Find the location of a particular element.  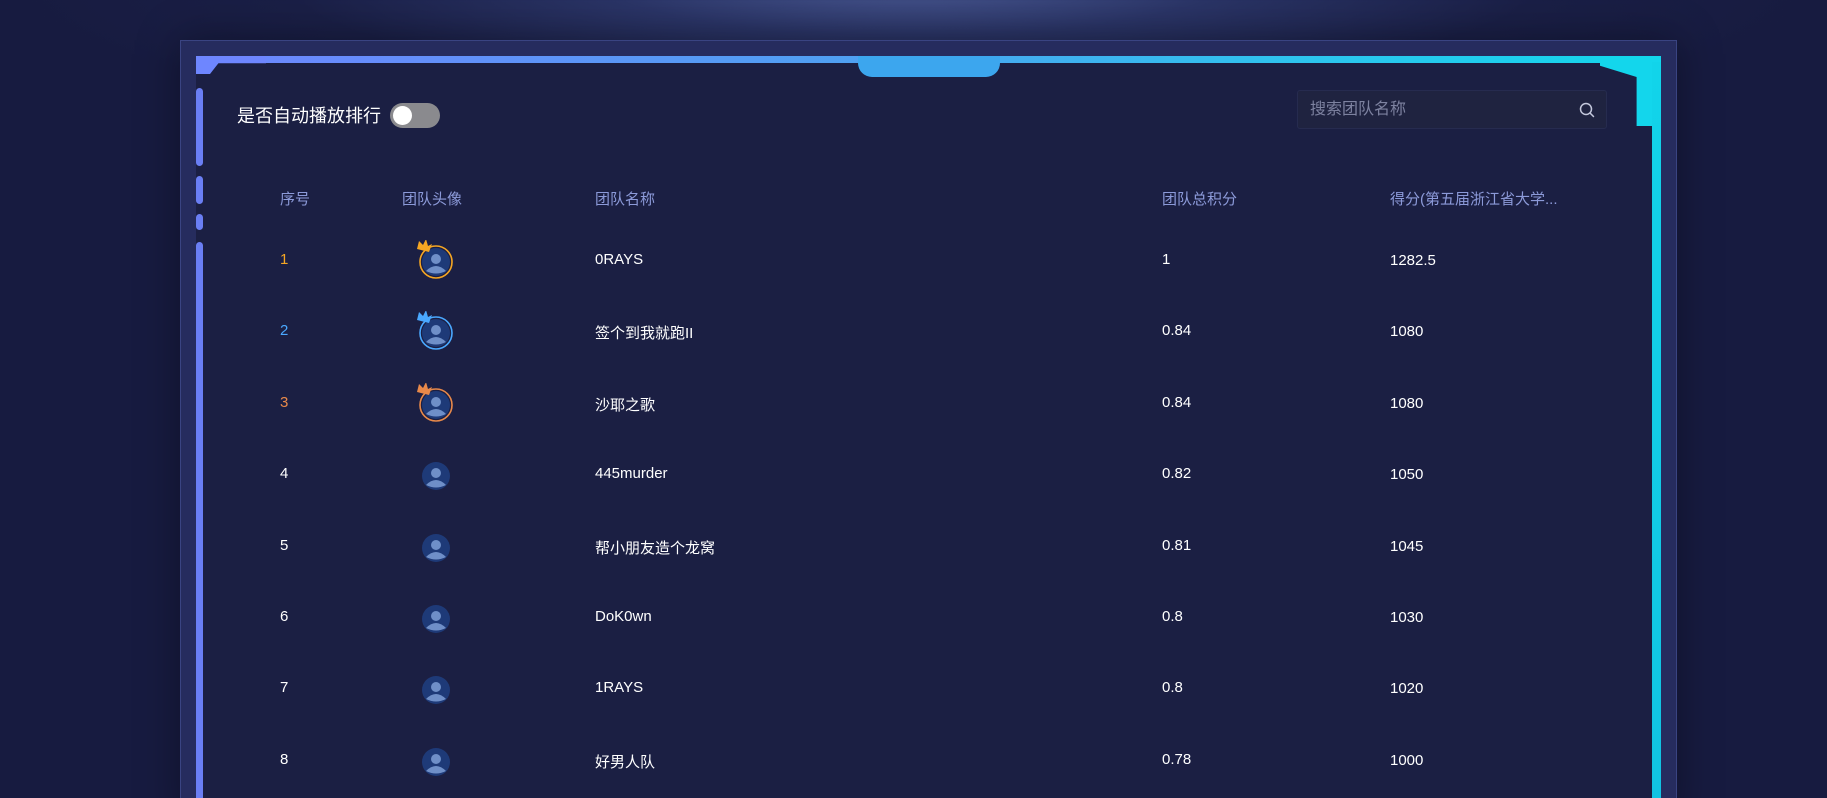

team-total-points: 0.82 is located at coordinates (1177, 474).